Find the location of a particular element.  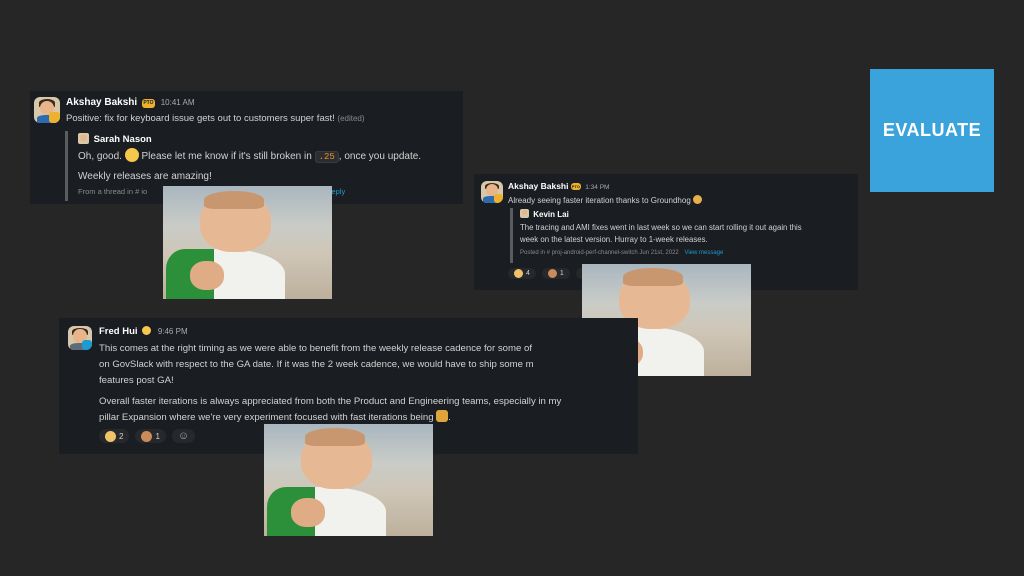

quote-author-name: Kevin Lai is located at coordinates (551, 214).